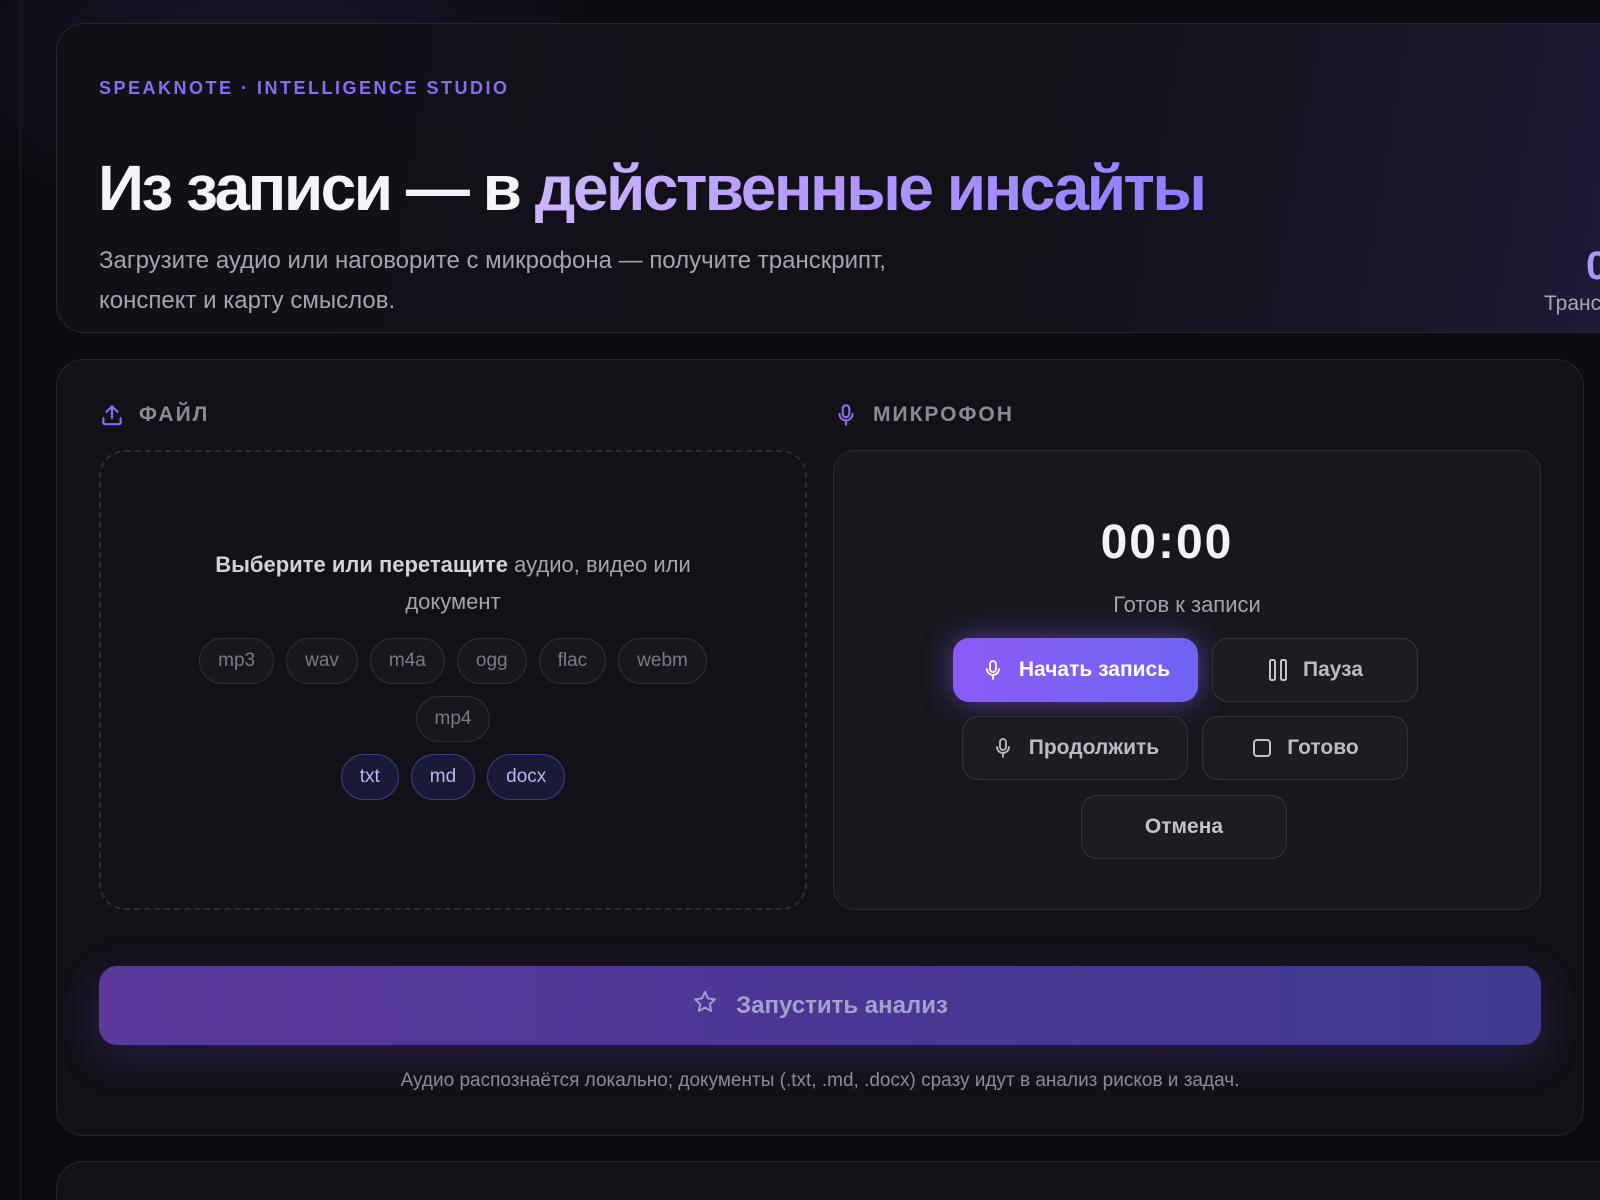 Image resolution: width=1600 pixels, height=1200 pixels. I want to click on recording-timer: 00:00, so click(1167, 542).